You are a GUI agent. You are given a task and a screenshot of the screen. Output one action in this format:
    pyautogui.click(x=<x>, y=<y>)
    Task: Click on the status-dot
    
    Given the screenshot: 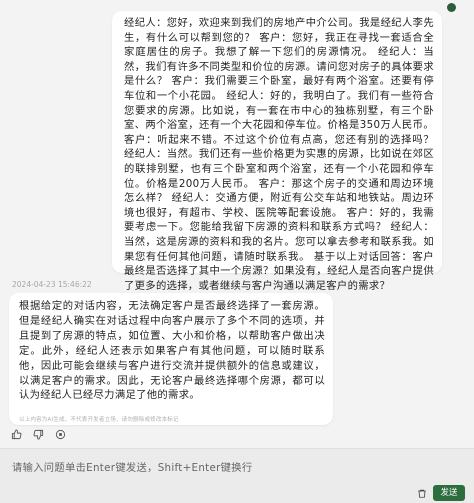 What is the action you would take?
    pyautogui.click(x=451, y=7)
    